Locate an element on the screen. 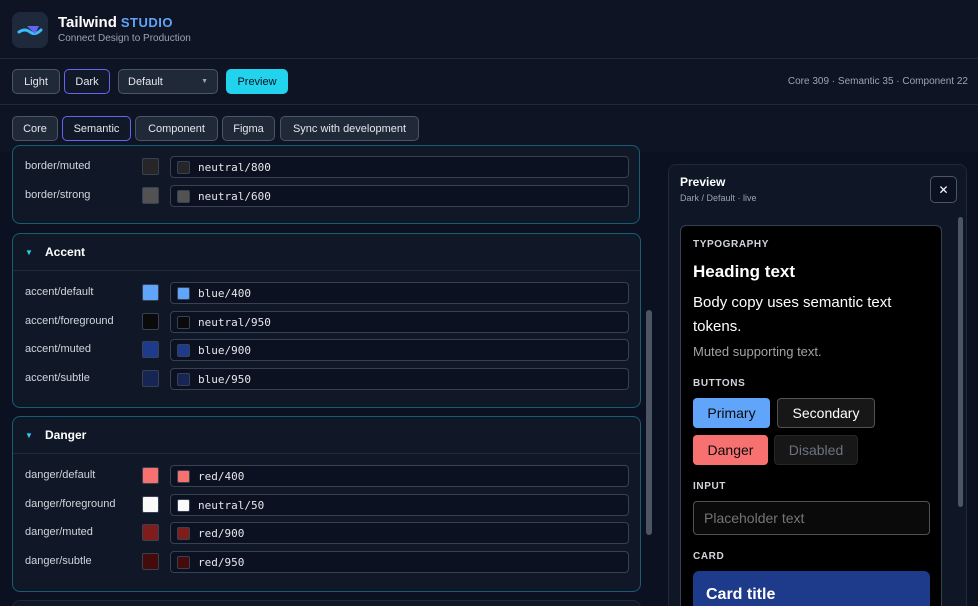 The height and width of the screenshot is (606, 978). preview-body: Body copy uses semantic text tokens. is located at coordinates (792, 314).